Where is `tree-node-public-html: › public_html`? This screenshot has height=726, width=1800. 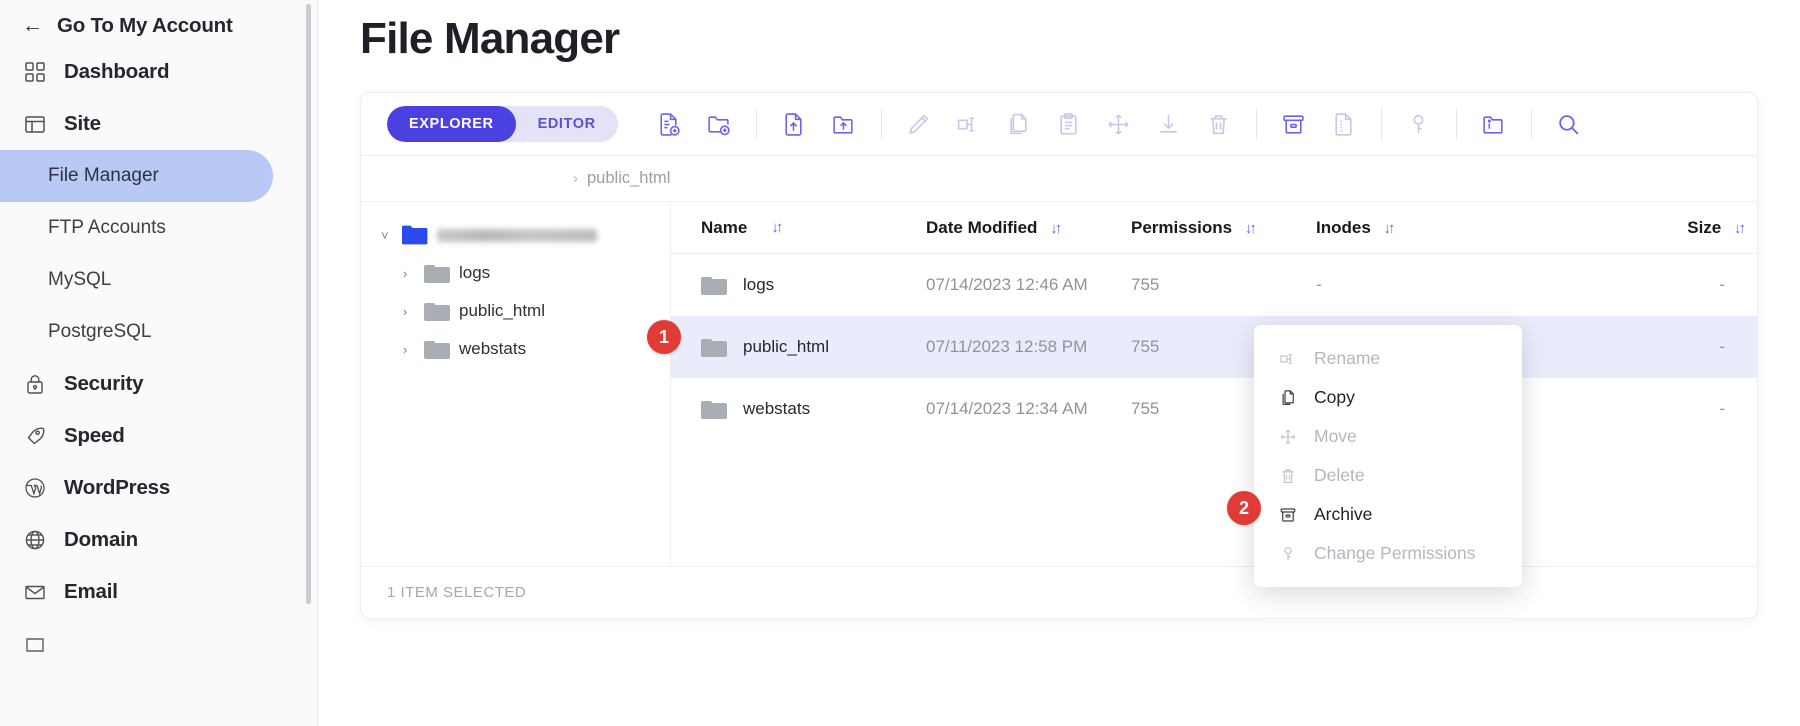 tree-node-public-html: › public_html is located at coordinates (515, 311).